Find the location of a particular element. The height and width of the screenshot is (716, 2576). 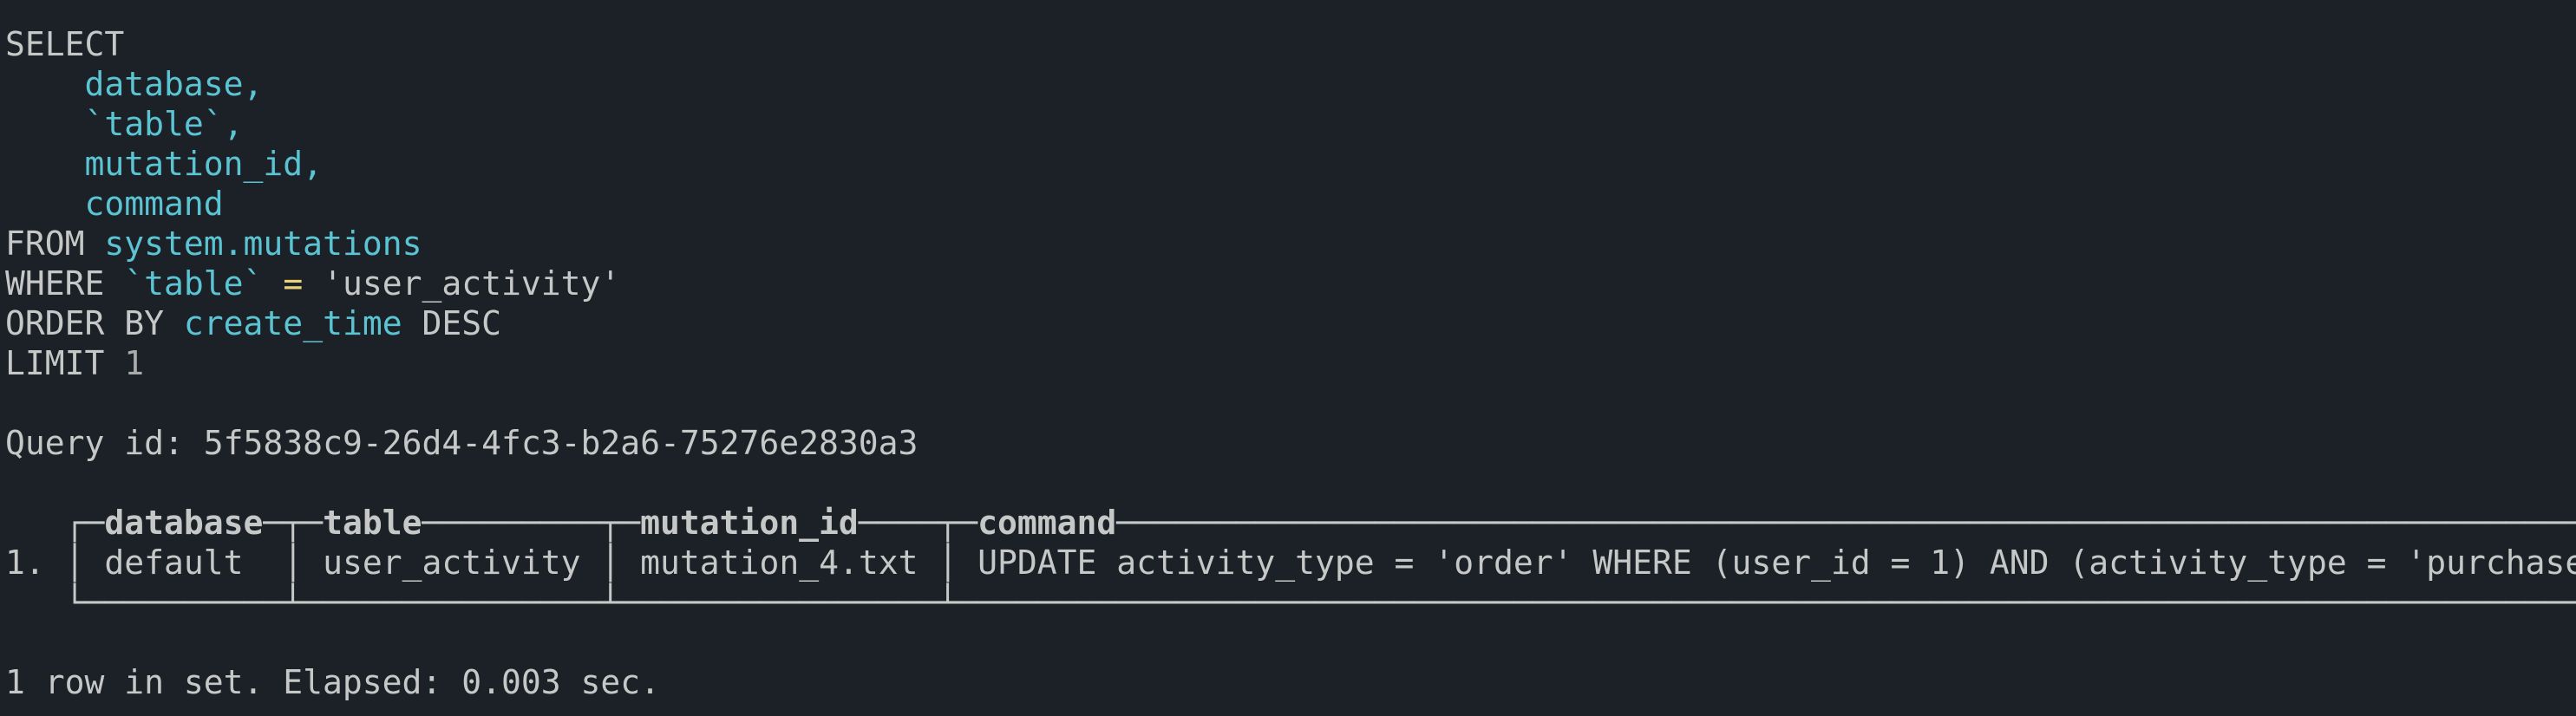

order-column: create_time is located at coordinates (292, 323).